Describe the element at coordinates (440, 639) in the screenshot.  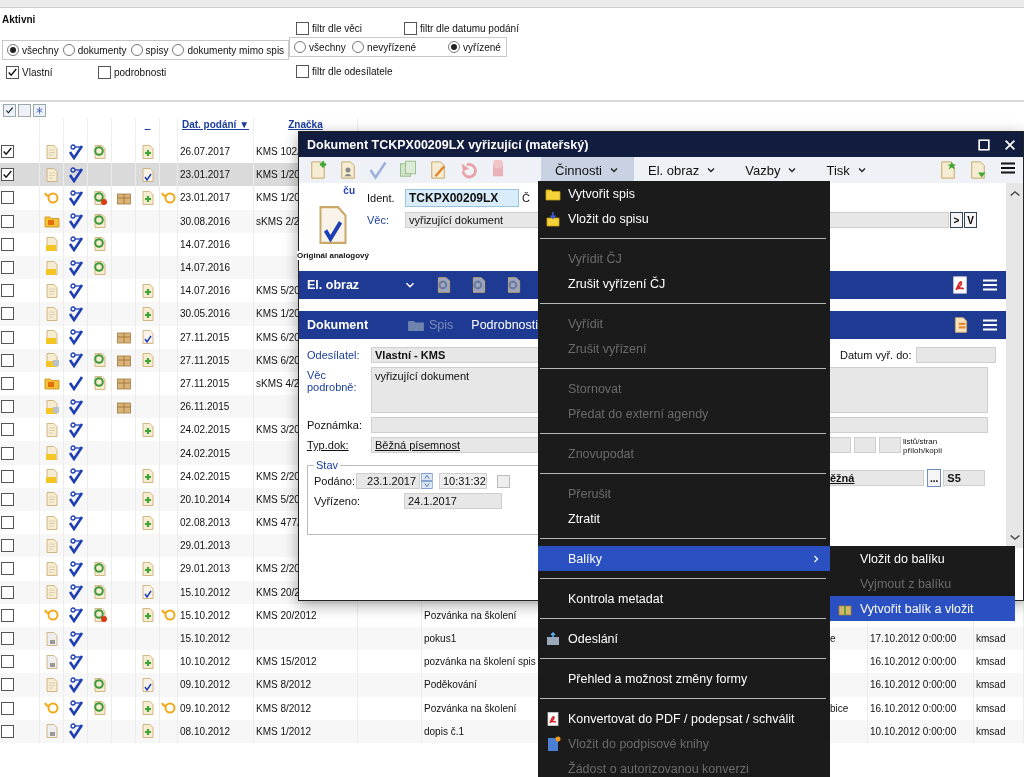
I see `table-cell-text: pokus1` at that location.